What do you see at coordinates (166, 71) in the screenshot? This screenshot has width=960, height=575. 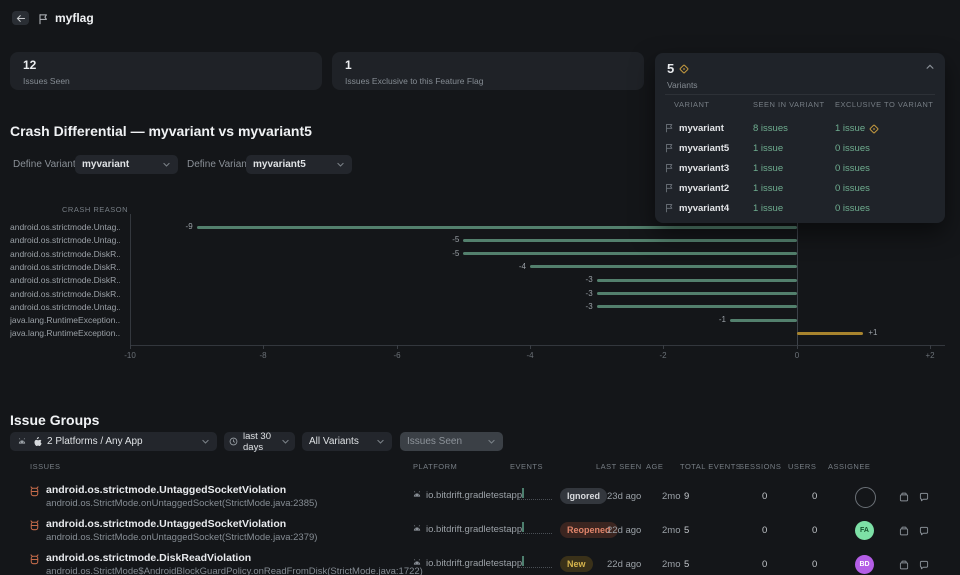 I see `issues-seen-card: 12 Issues Seen` at bounding box center [166, 71].